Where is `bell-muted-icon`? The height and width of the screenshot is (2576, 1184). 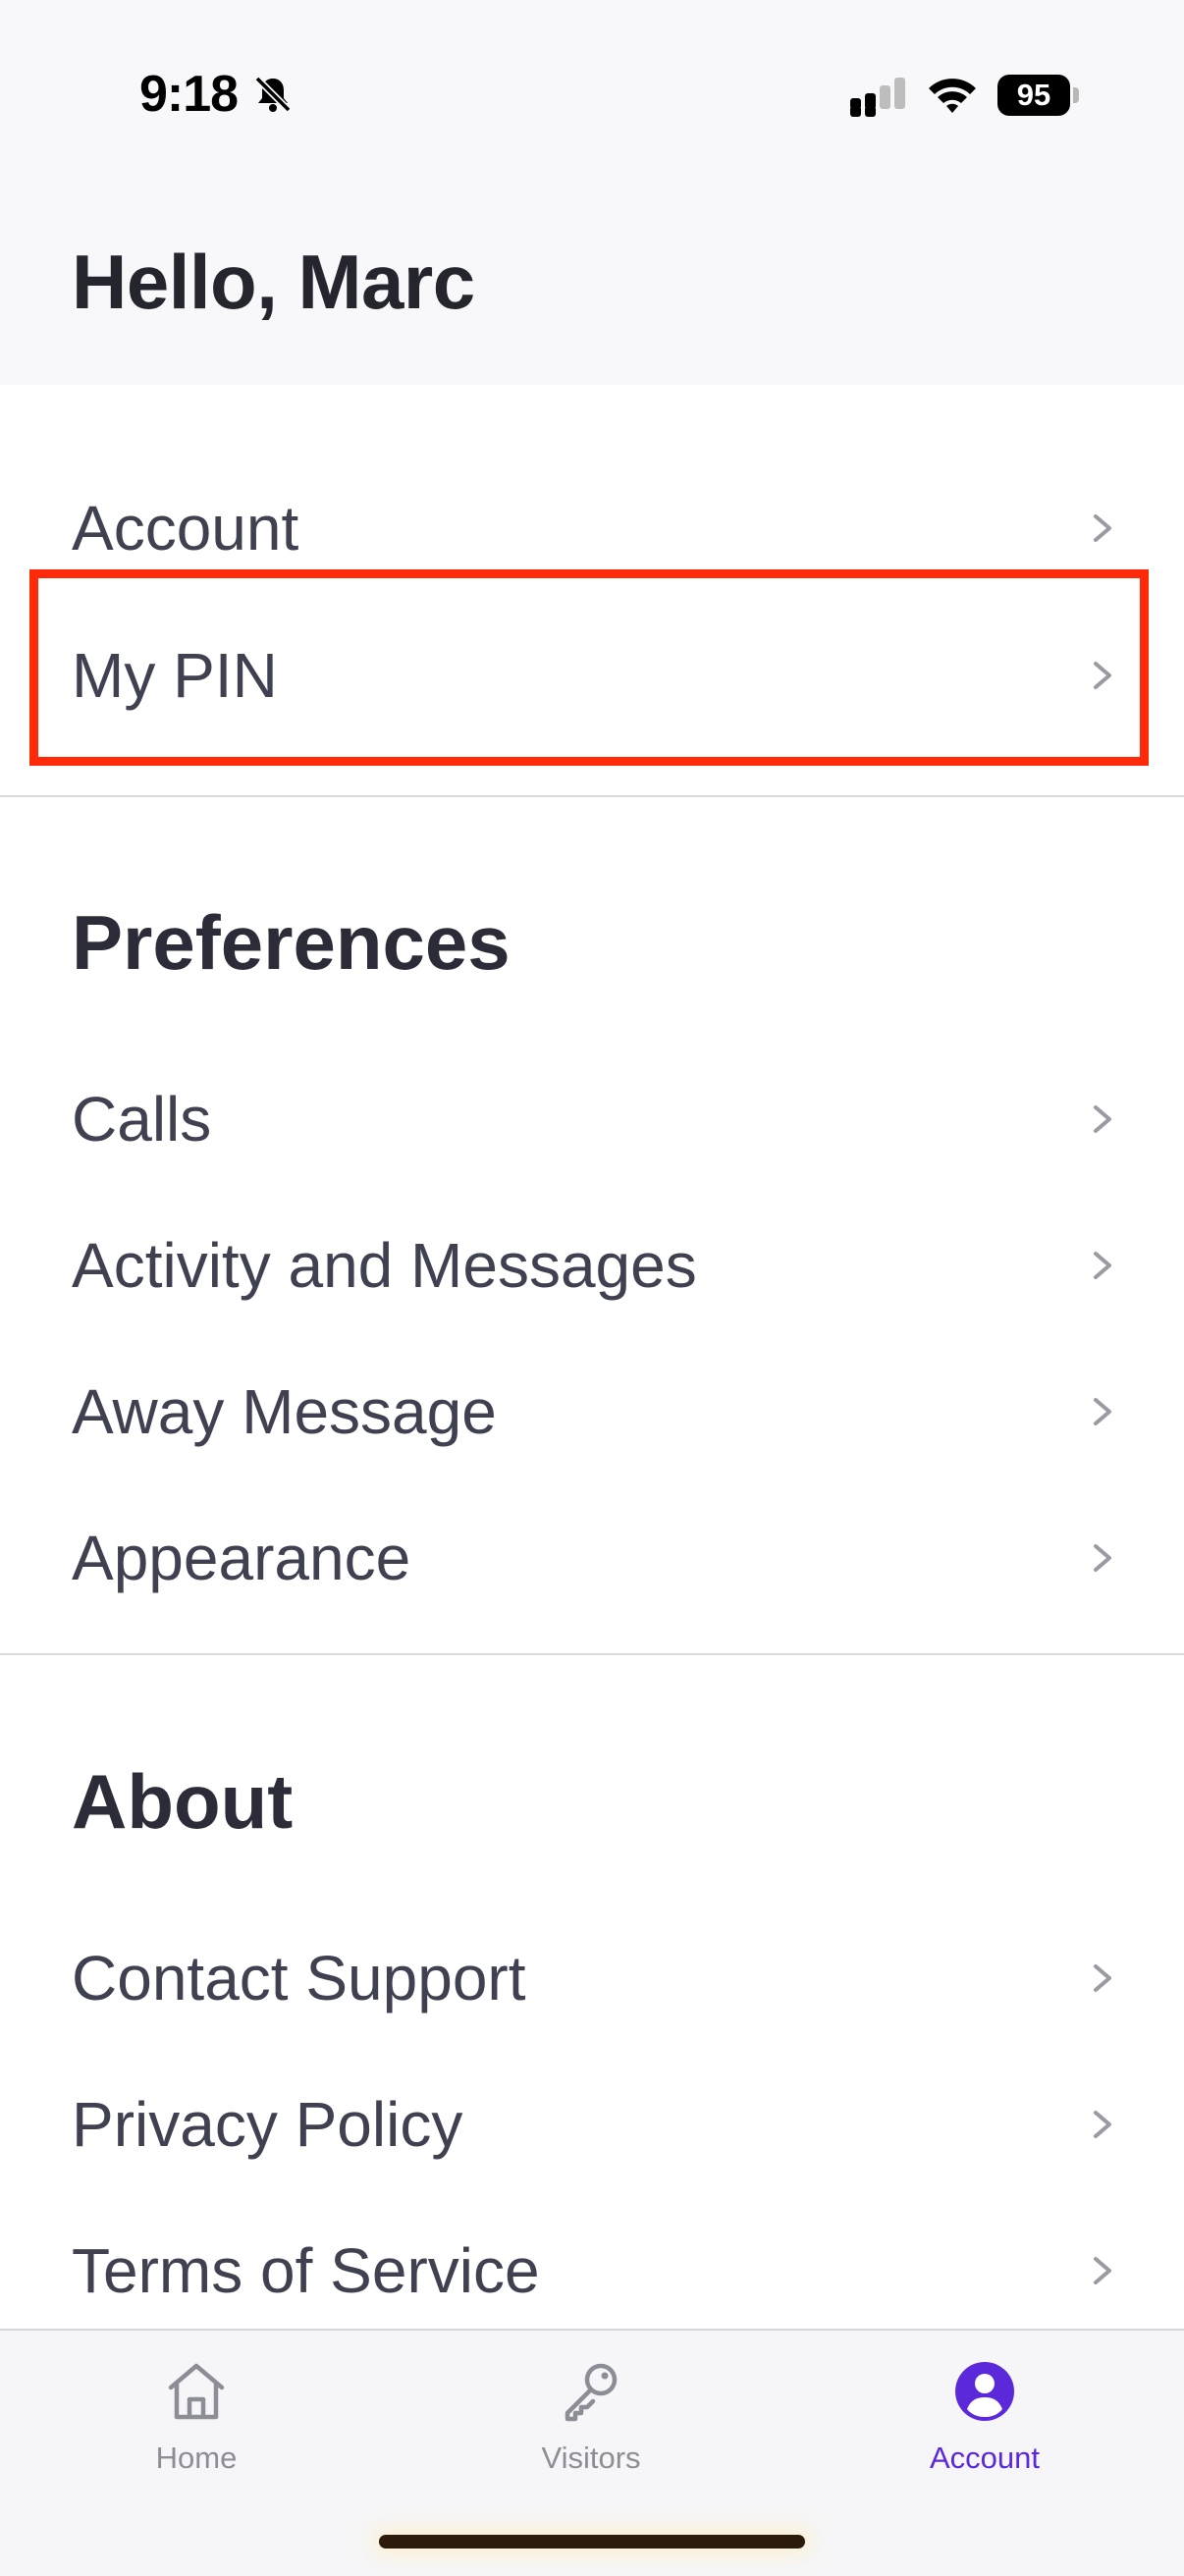
bell-muted-icon is located at coordinates (273, 94).